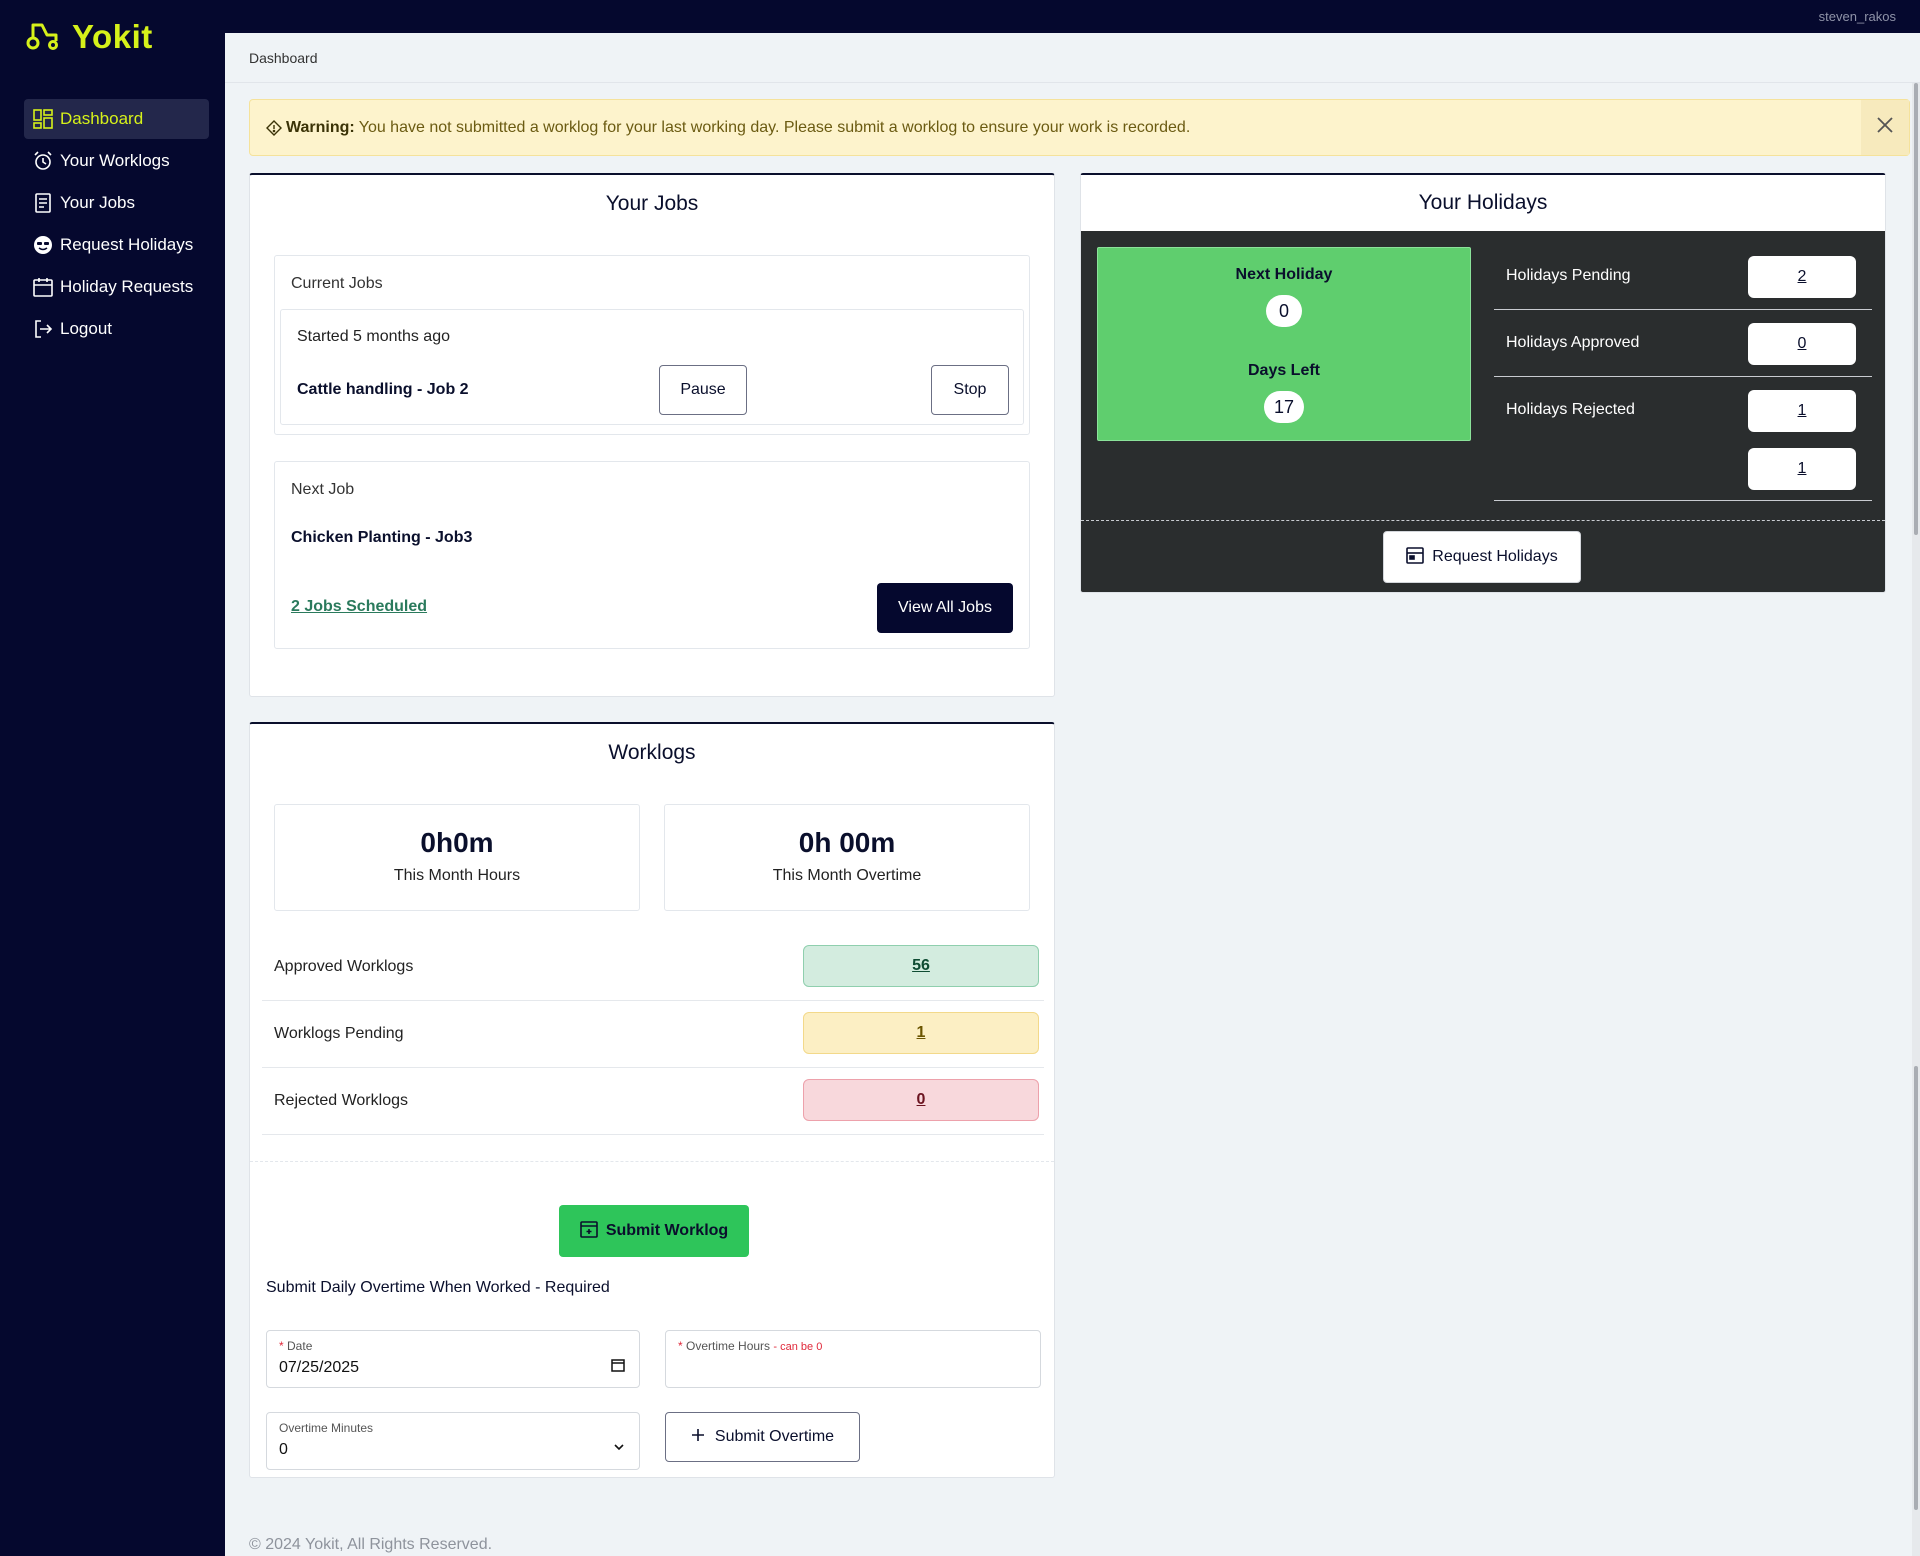 The width and height of the screenshot is (1920, 1556). What do you see at coordinates (847, 875) in the screenshot?
I see `month-overtime-label: This Month Overtime` at bounding box center [847, 875].